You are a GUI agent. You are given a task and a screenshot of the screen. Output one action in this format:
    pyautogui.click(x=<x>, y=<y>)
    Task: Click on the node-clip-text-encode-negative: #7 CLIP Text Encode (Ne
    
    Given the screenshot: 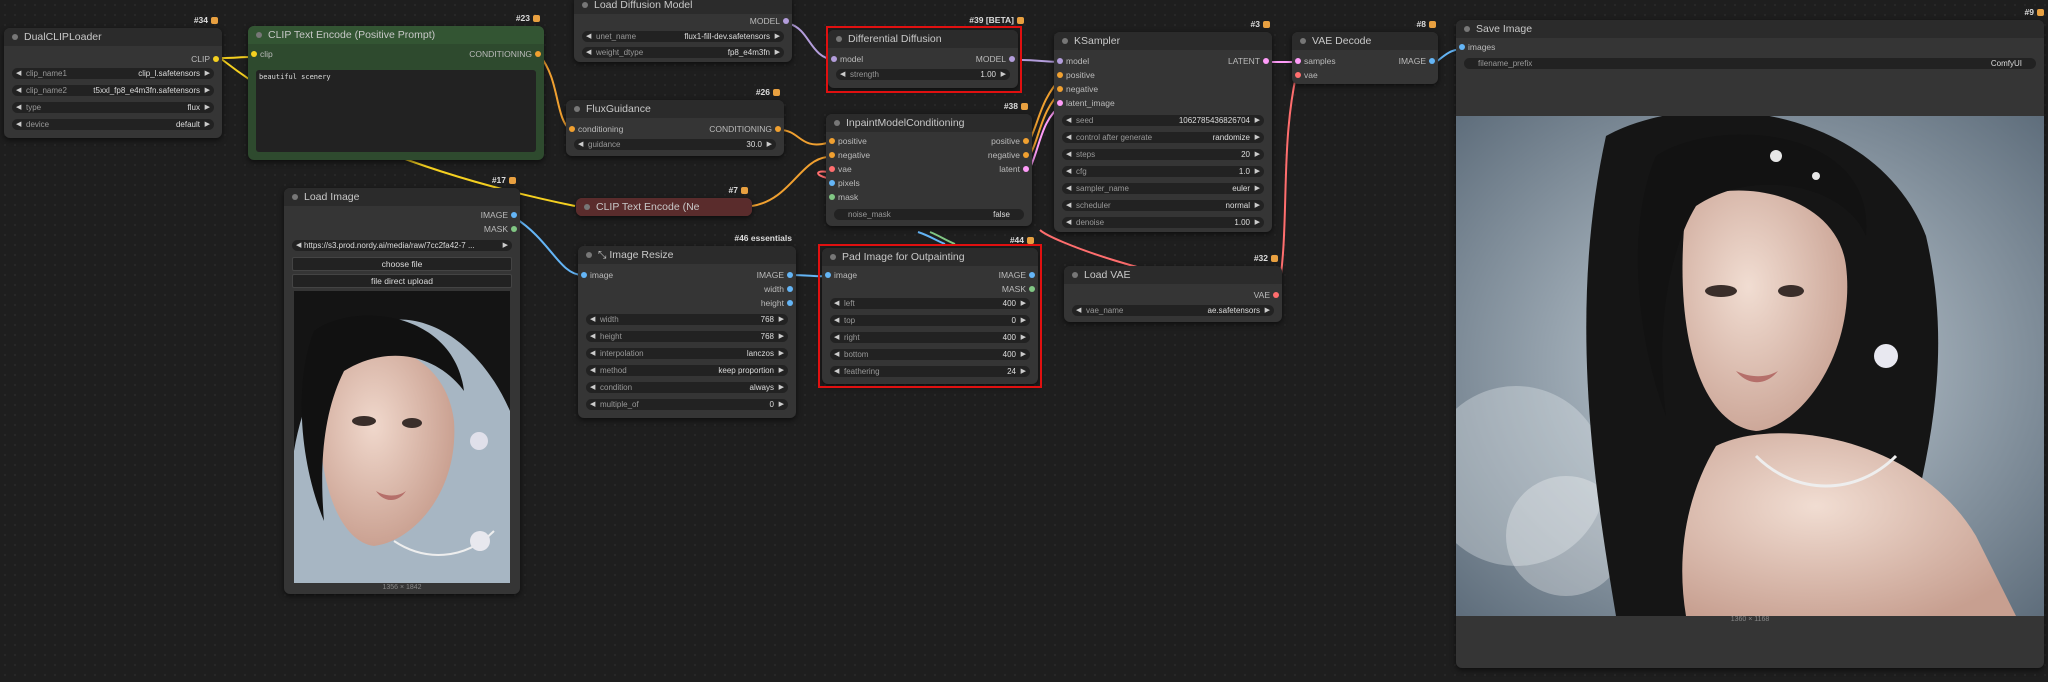 What is the action you would take?
    pyautogui.click(x=664, y=200)
    